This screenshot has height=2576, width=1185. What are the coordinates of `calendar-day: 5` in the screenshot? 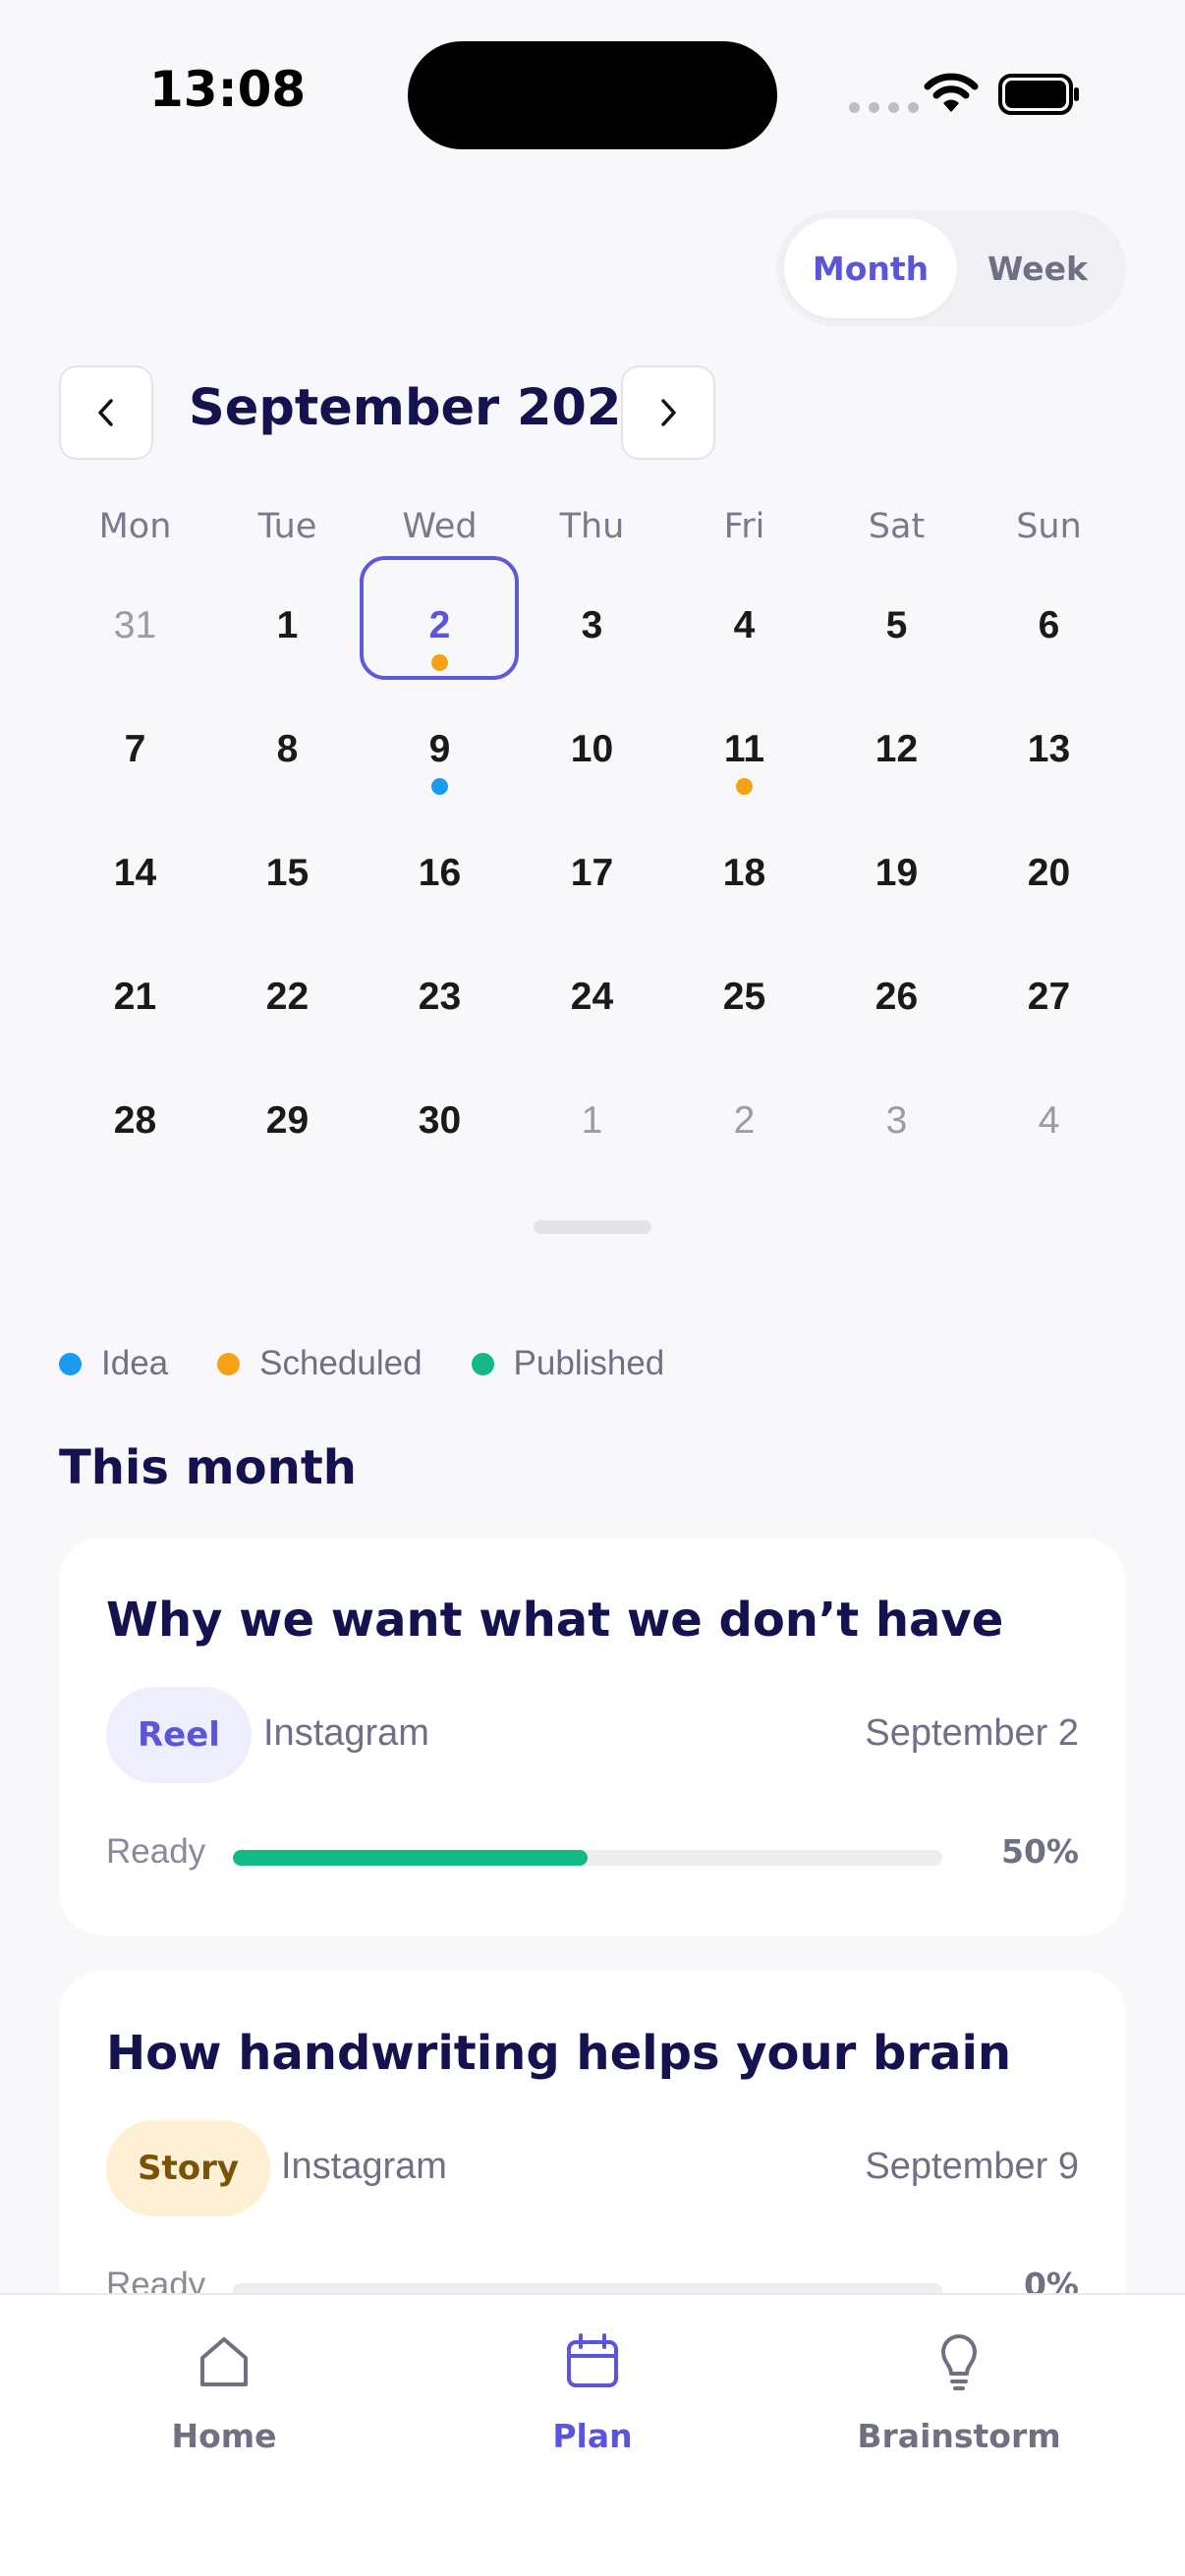 It's located at (897, 632).